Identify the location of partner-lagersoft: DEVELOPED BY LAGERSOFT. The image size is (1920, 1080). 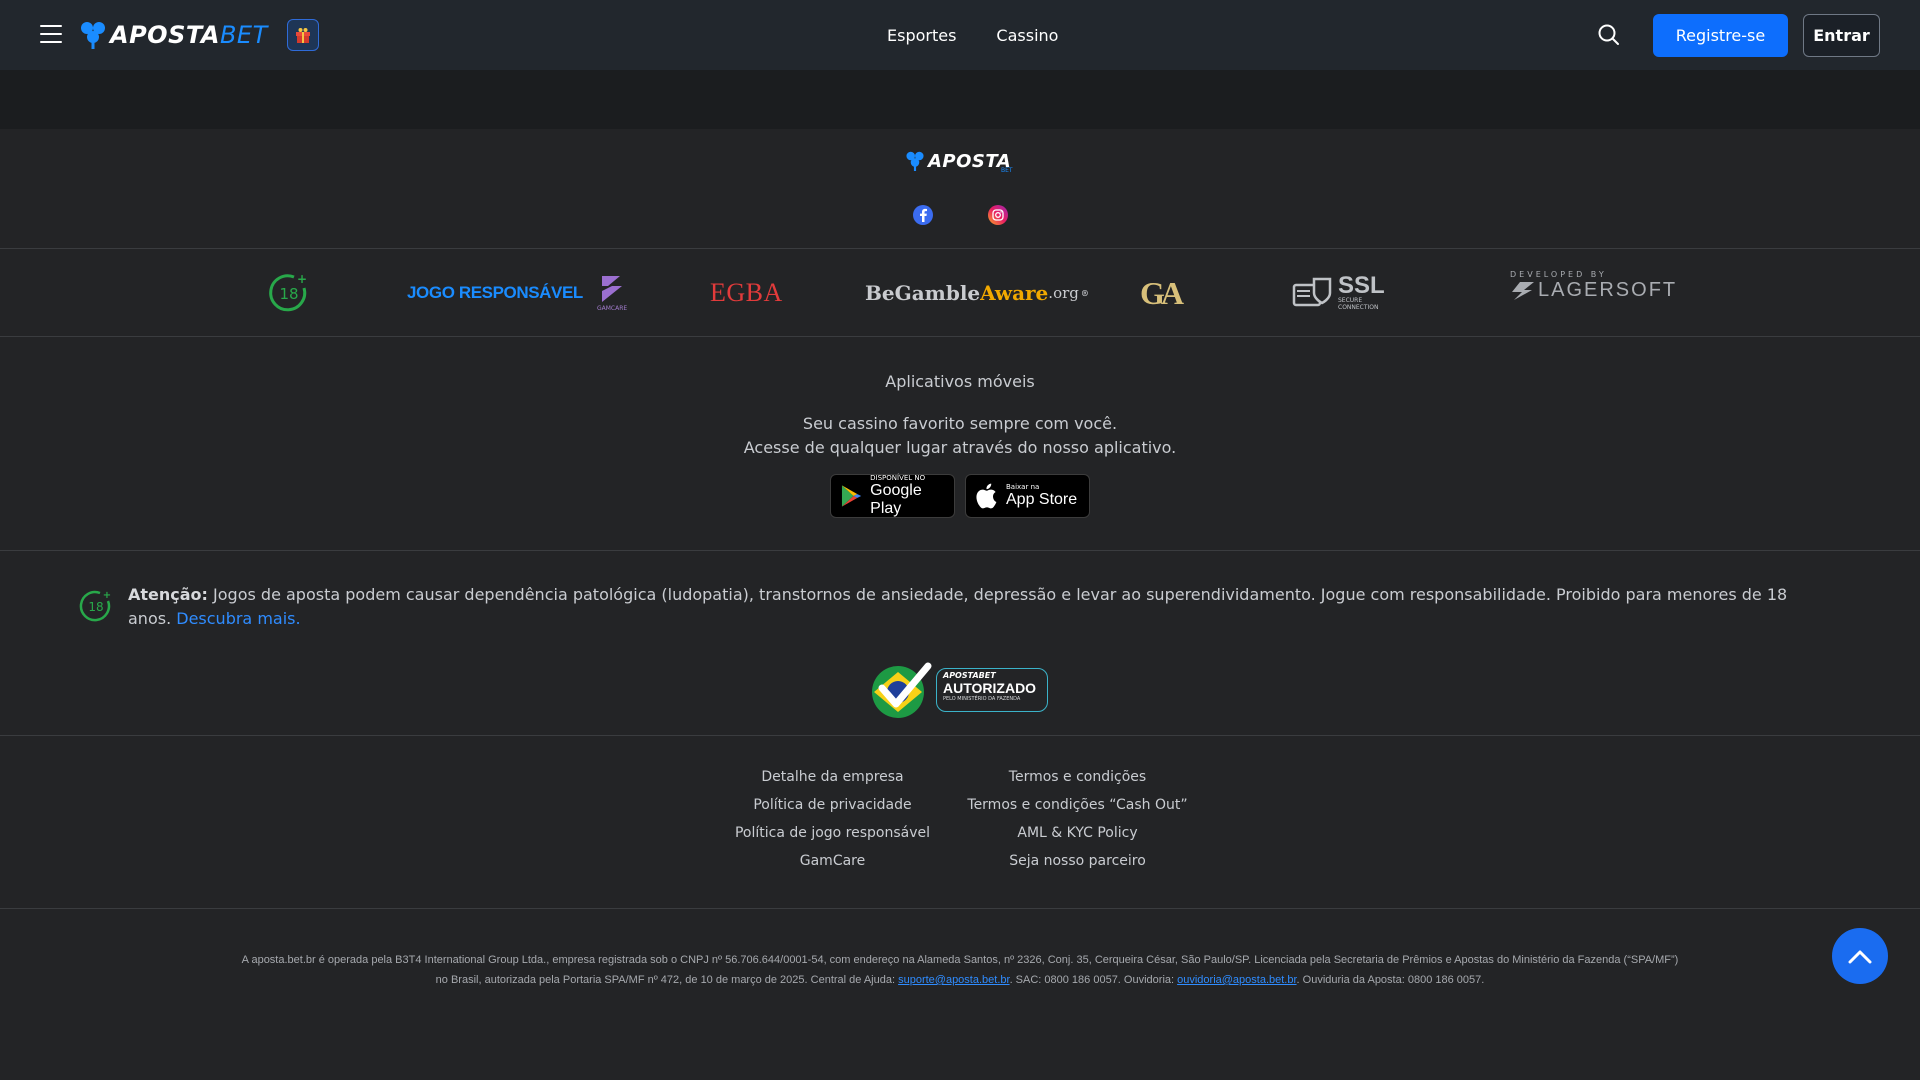
(1593, 293).